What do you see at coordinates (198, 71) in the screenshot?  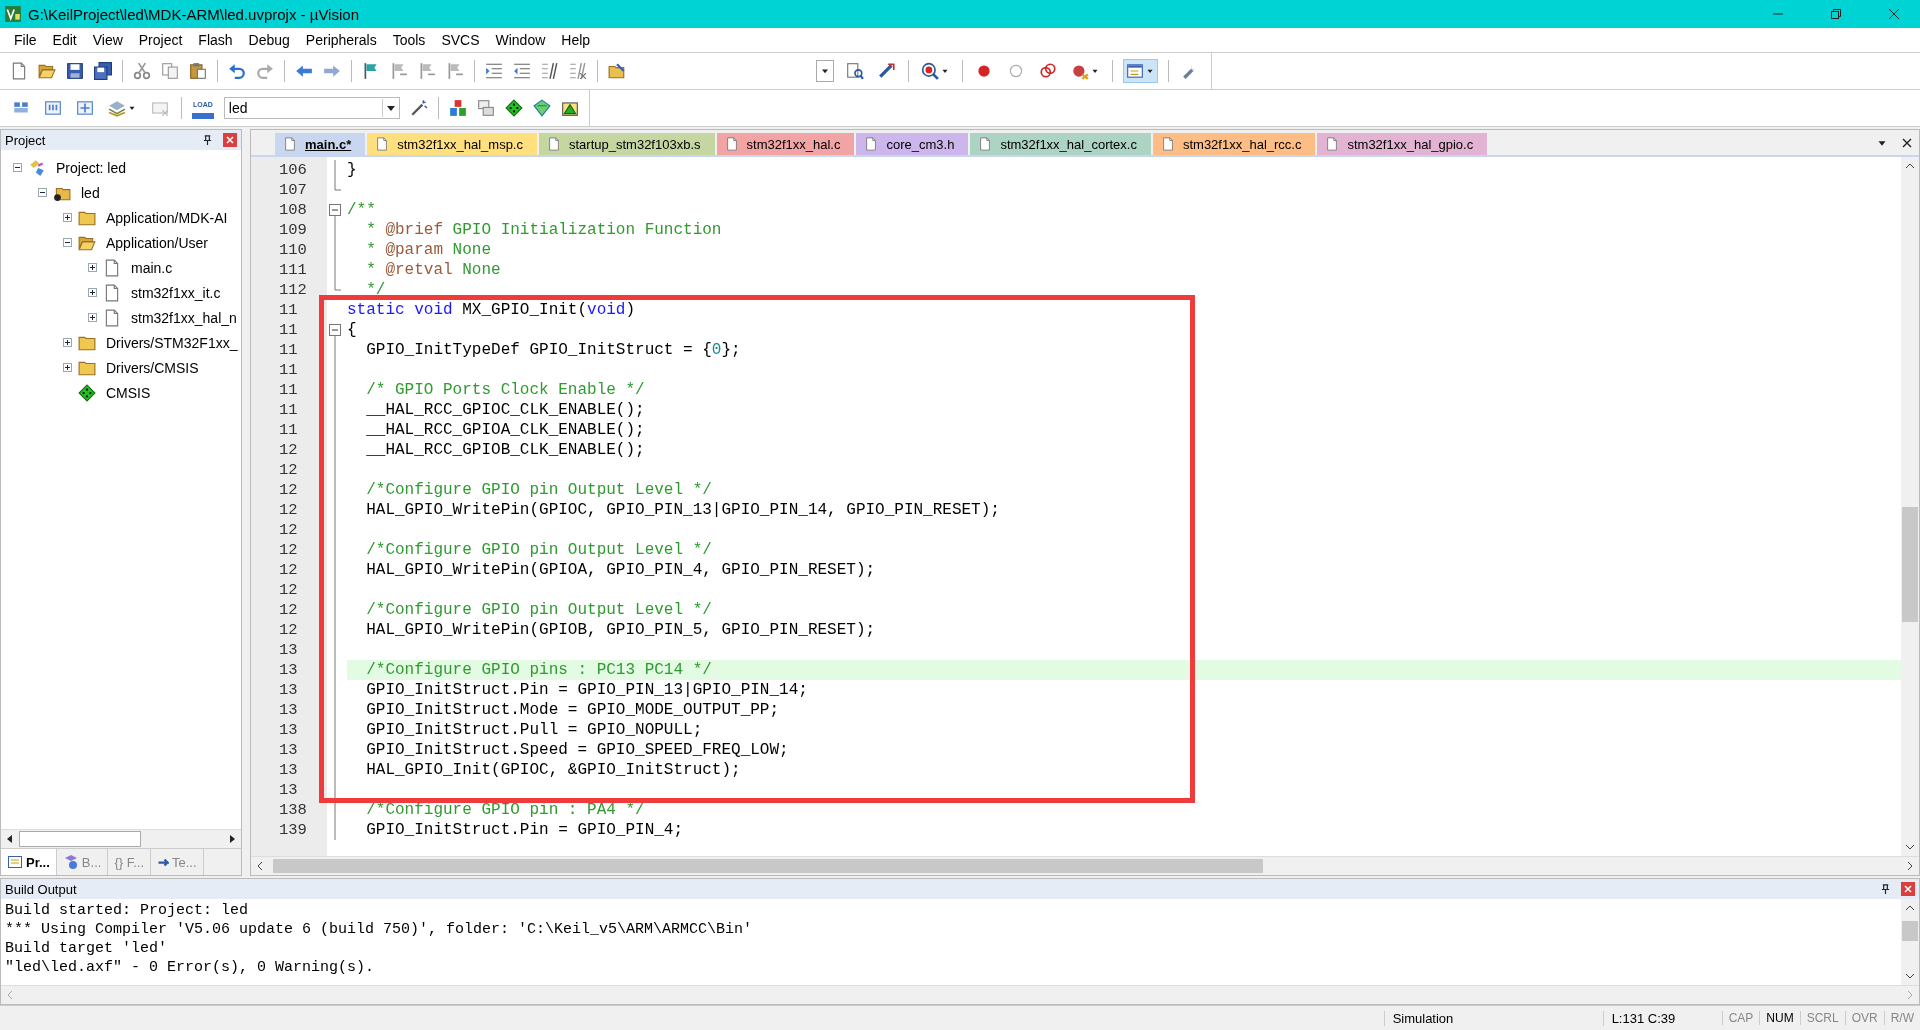 I see `paste-icon` at bounding box center [198, 71].